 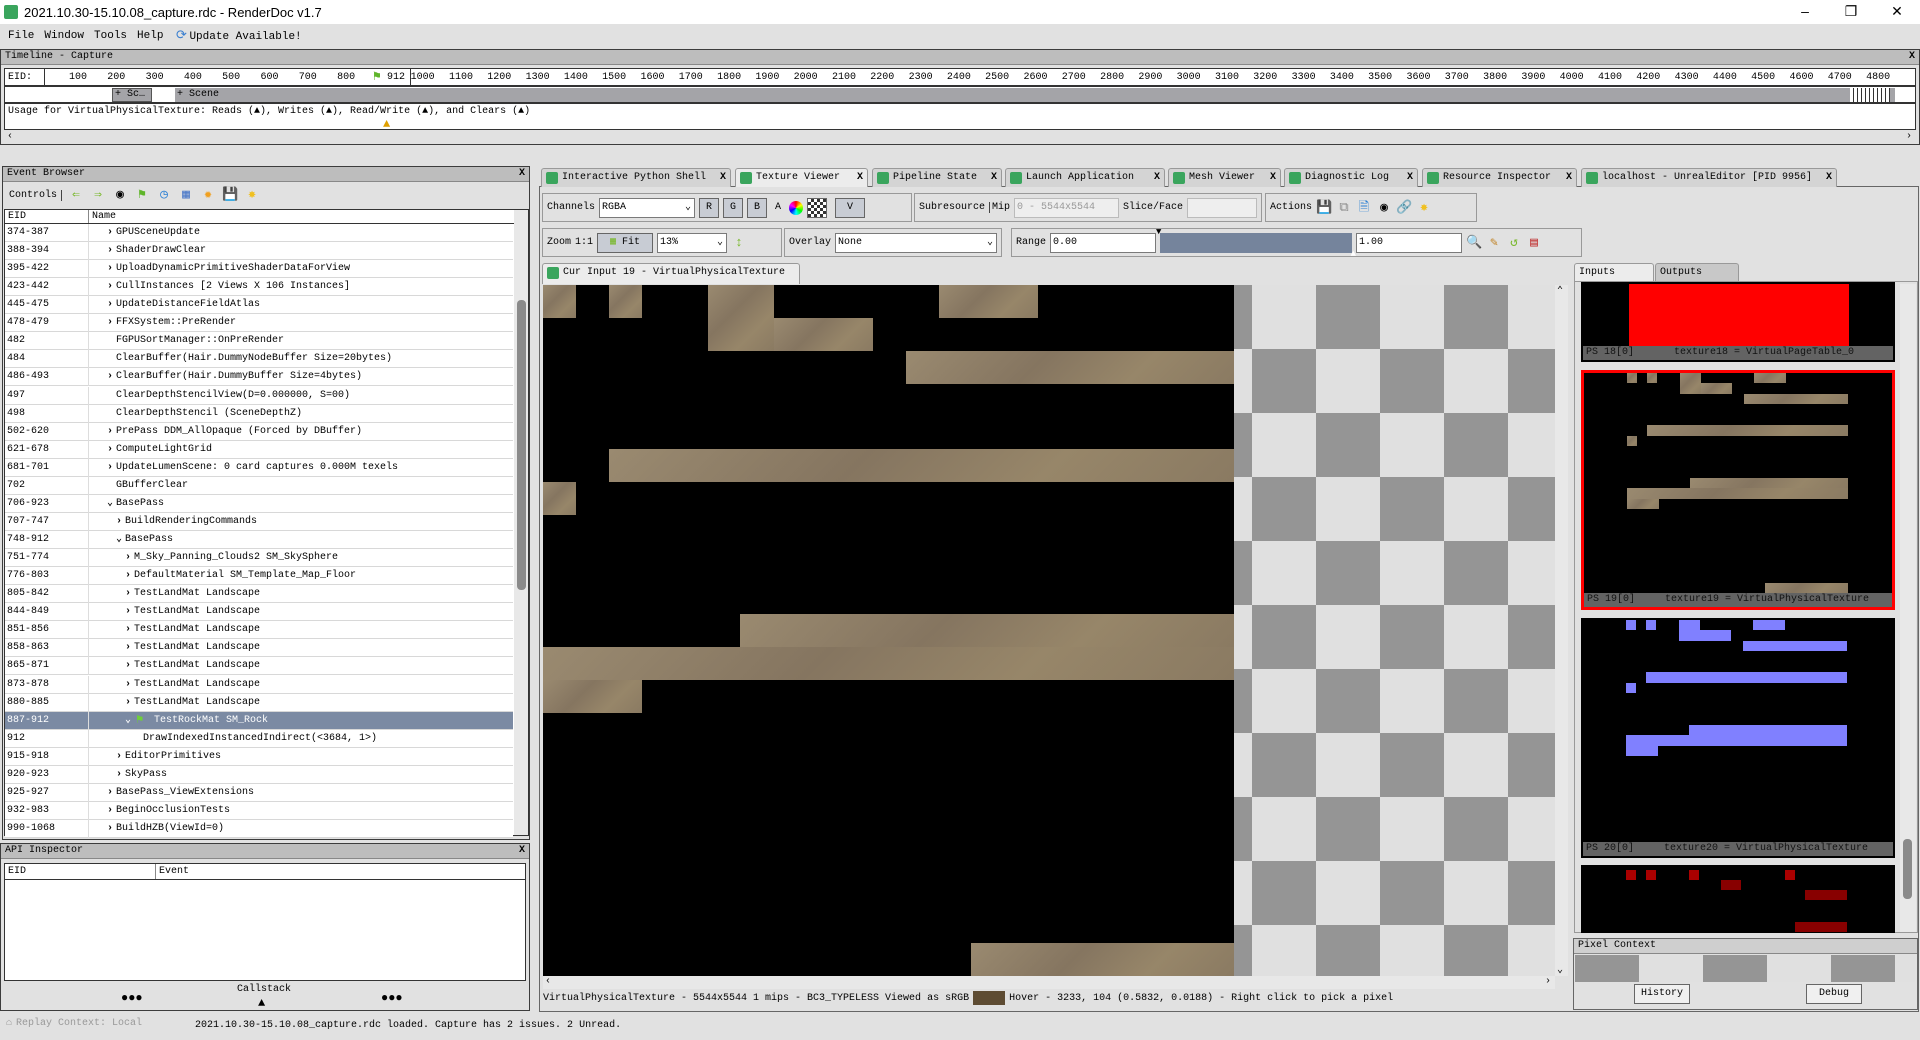 I want to click on event-row: 707-747 › BuildRenderingCommands, so click(x=259, y=521).